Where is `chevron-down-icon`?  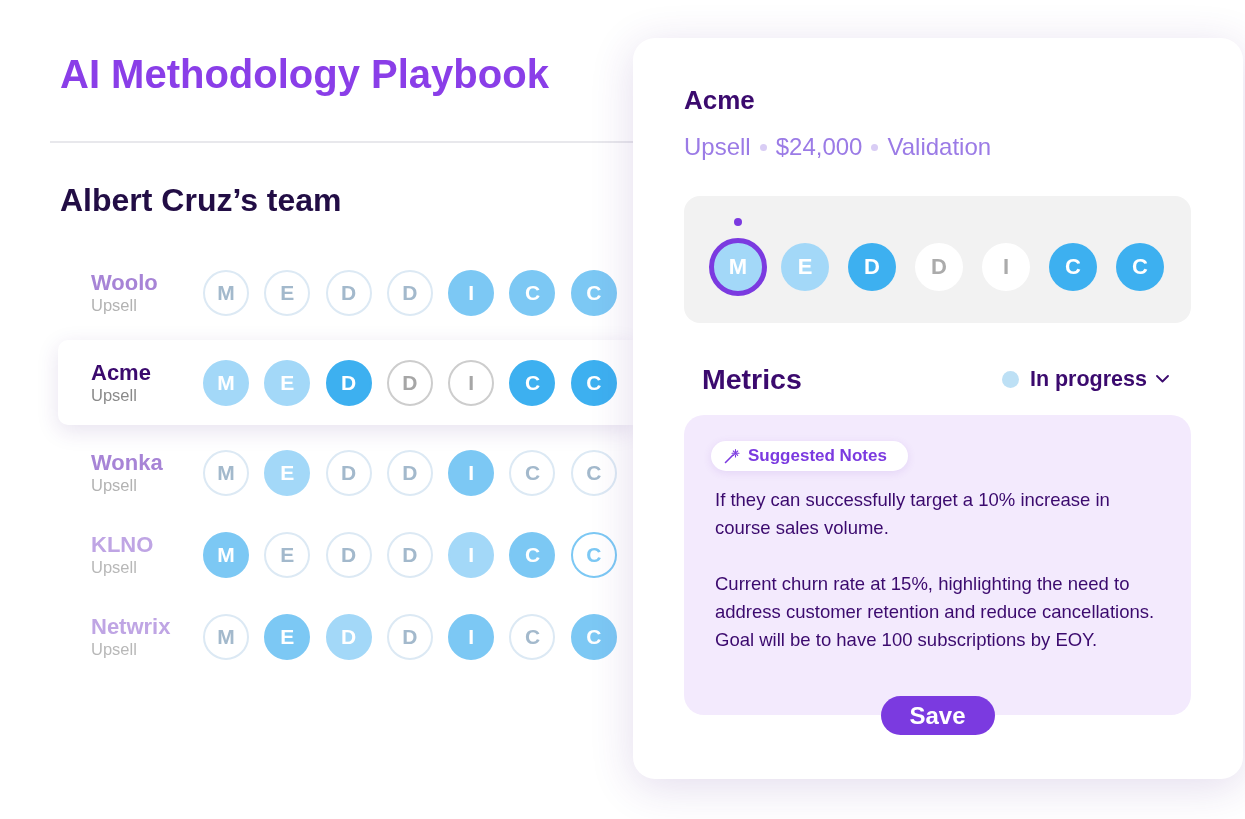 chevron-down-icon is located at coordinates (1162, 379).